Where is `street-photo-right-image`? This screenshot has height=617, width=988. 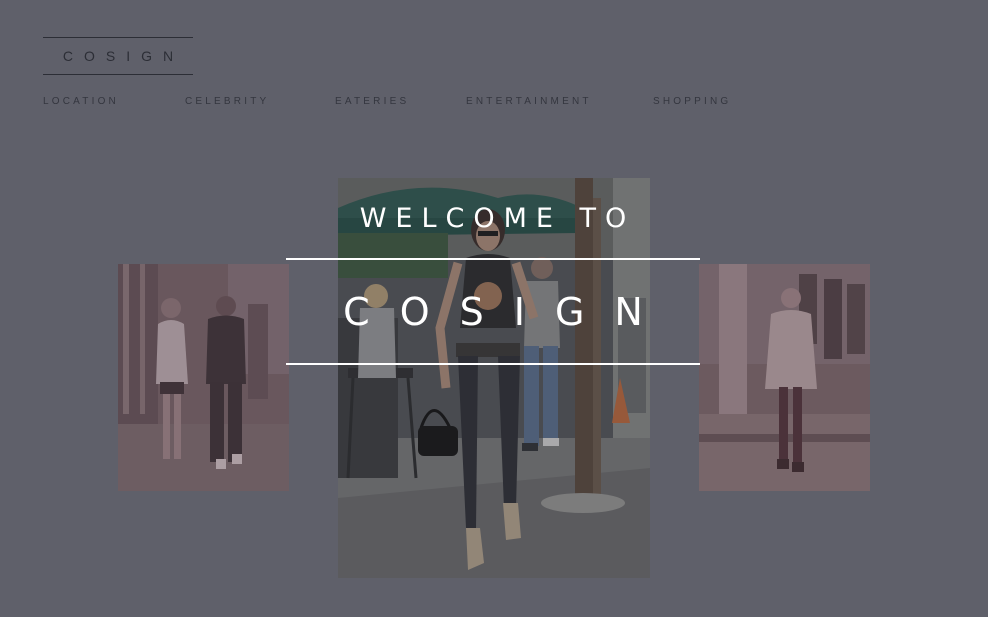
street-photo-right-image is located at coordinates (784, 377).